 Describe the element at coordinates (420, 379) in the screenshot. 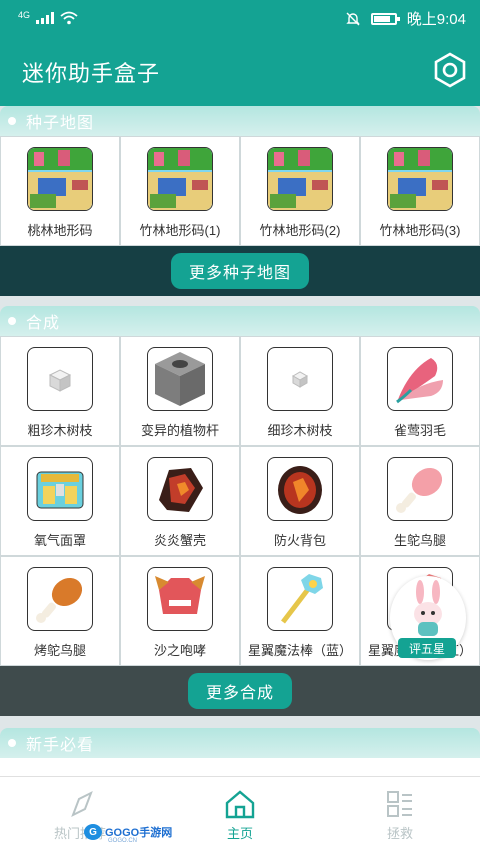

I see `feather-icon` at that location.